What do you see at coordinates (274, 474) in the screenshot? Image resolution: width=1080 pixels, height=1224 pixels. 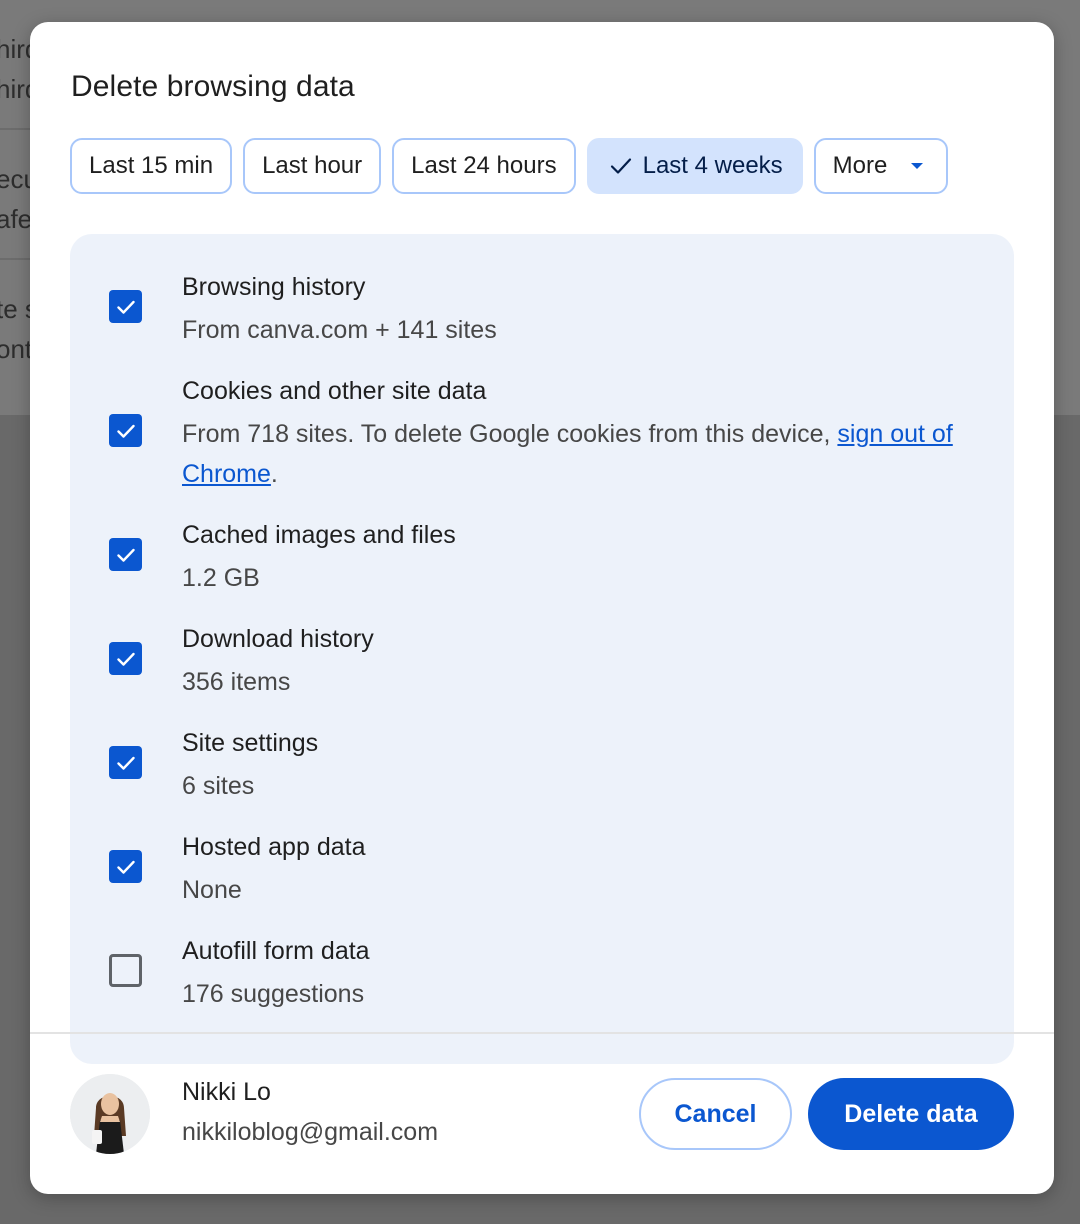 I see `option-subtitle-end: .` at bounding box center [274, 474].